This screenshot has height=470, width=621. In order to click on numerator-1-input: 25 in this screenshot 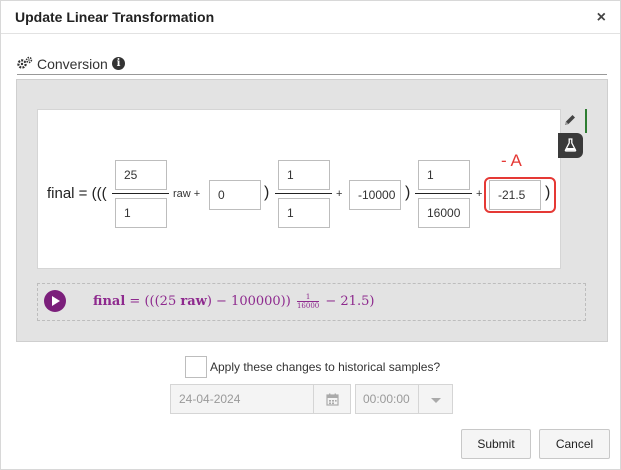, I will do `click(141, 175)`.